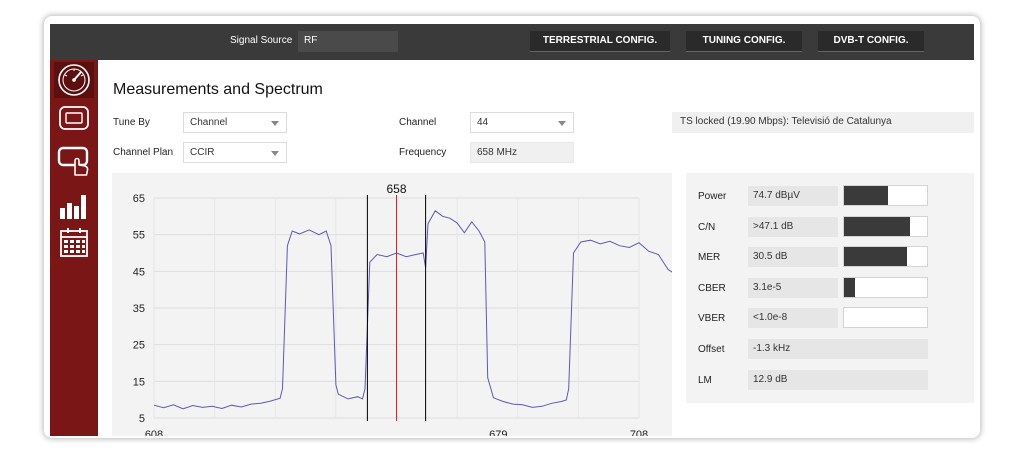 Image resolution: width=1024 pixels, height=456 pixels. I want to click on touch-screen-icon, so click(73, 161).